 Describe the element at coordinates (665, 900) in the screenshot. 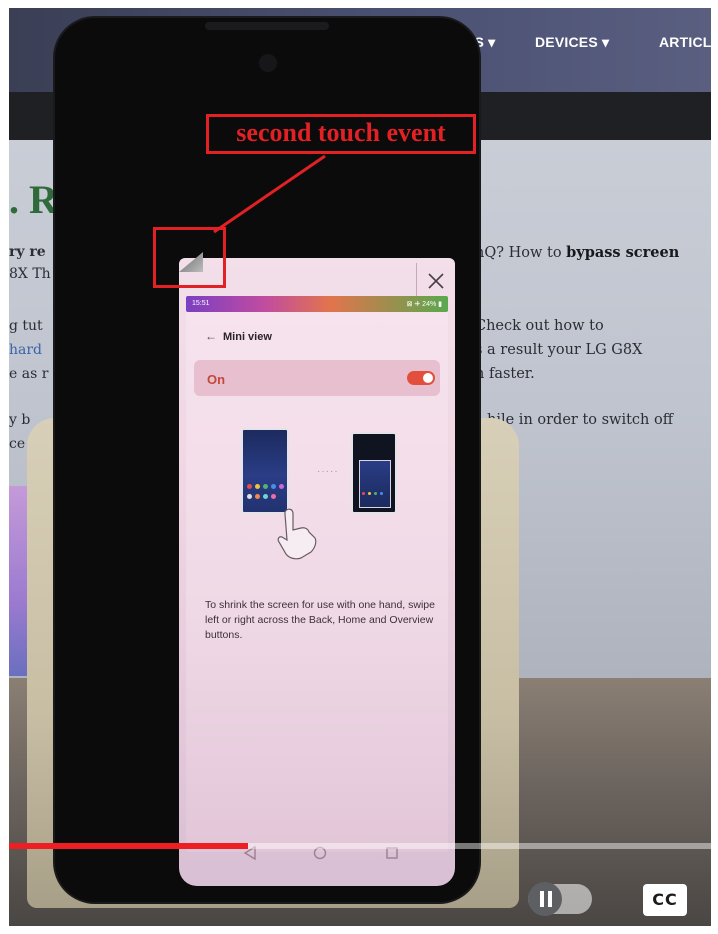

I see `closed-captions-button: CC` at that location.